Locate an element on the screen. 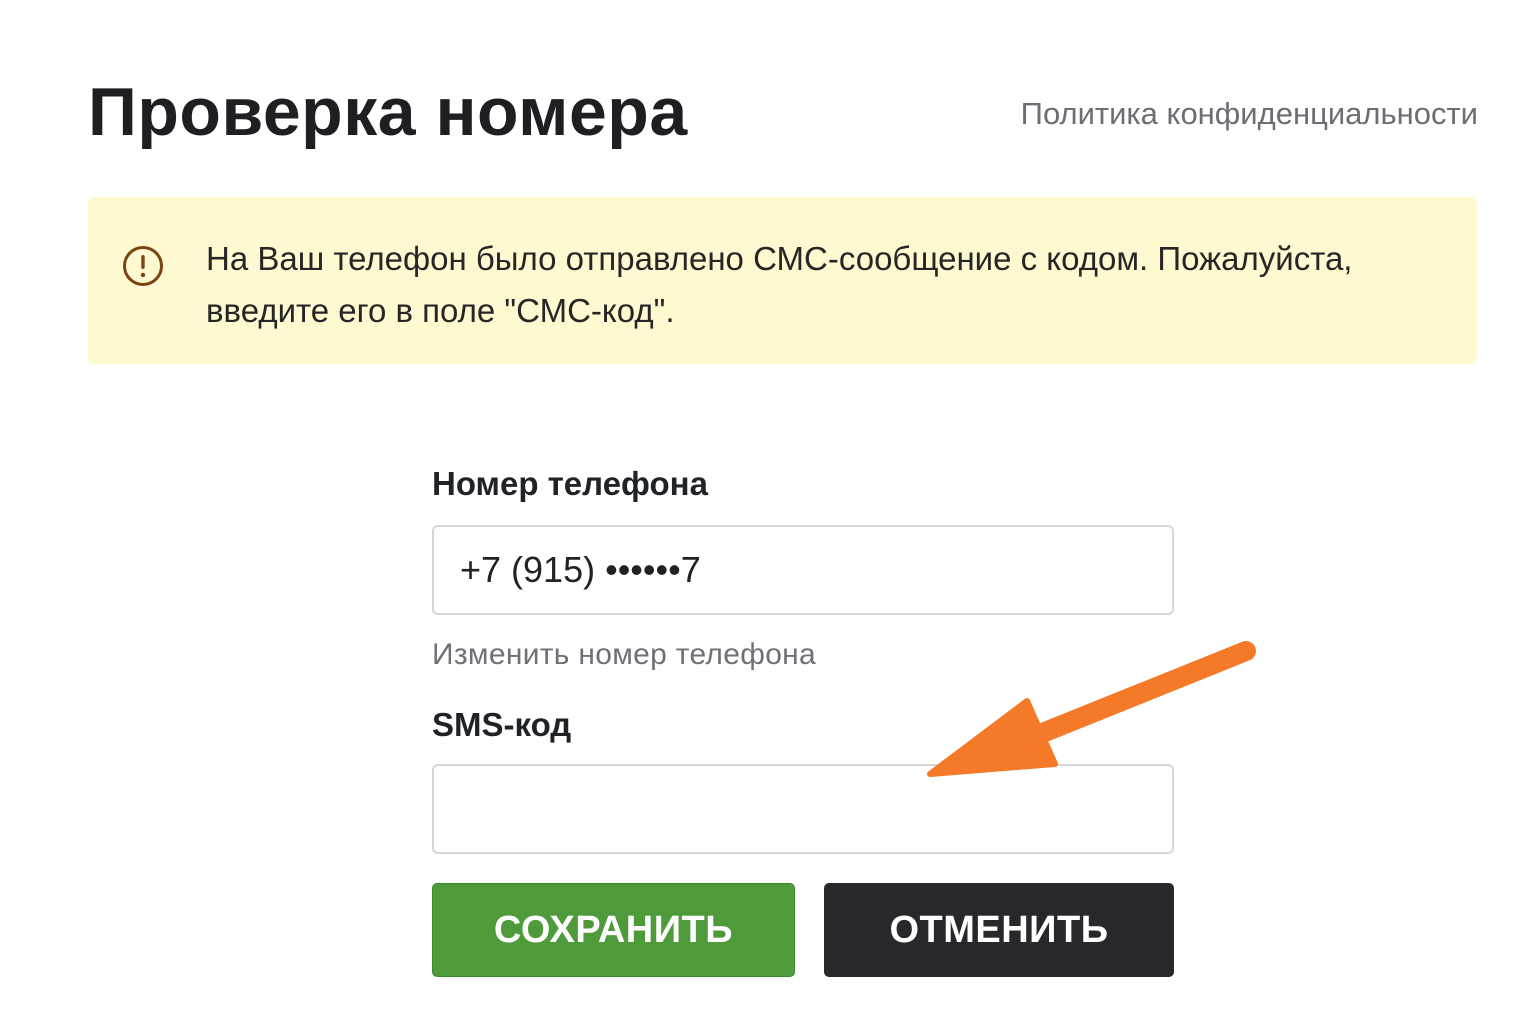  cancel-button: ОТМЕНИТЬ is located at coordinates (999, 930).